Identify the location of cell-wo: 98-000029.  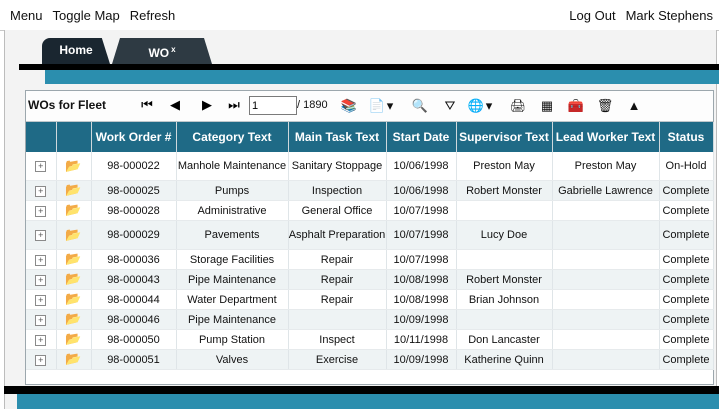
(134, 235).